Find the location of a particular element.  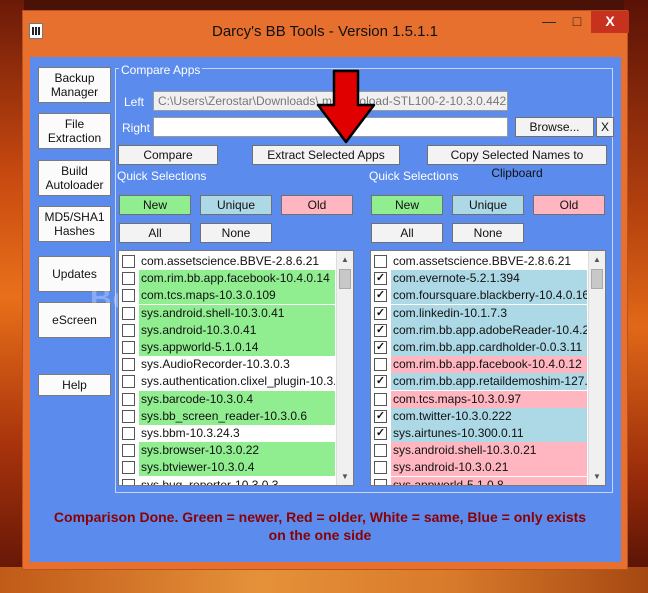

list-item: ✓ com.linkedin-10.1.7.3 is located at coordinates (480, 313).